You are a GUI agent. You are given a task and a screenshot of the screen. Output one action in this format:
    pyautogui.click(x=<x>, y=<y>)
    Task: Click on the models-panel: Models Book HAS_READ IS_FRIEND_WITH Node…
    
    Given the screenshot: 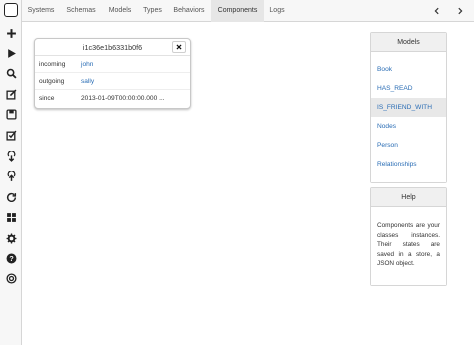 What is the action you would take?
    pyautogui.click(x=408, y=107)
    